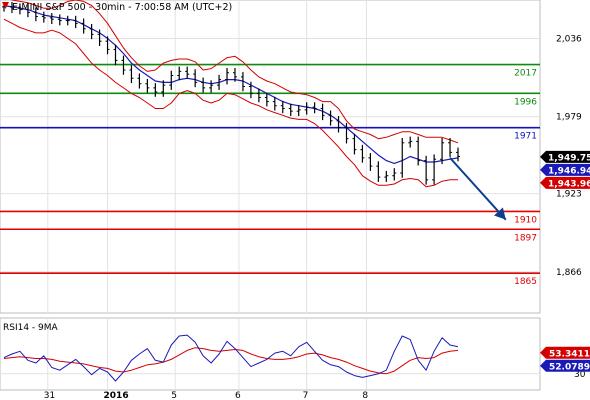 The height and width of the screenshot is (400, 590). Describe the element at coordinates (238, 395) in the screenshot. I see `x-tick-label: 6` at that location.